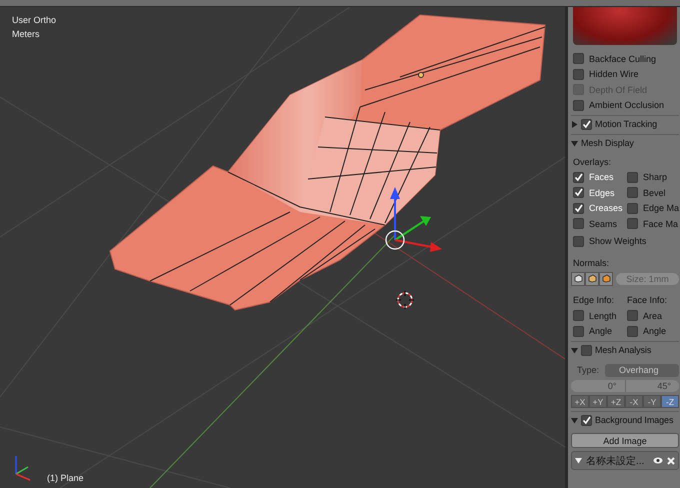 This screenshot has width=680, height=488. Describe the element at coordinates (26, 34) in the screenshot. I see `units-label: Meters` at that location.